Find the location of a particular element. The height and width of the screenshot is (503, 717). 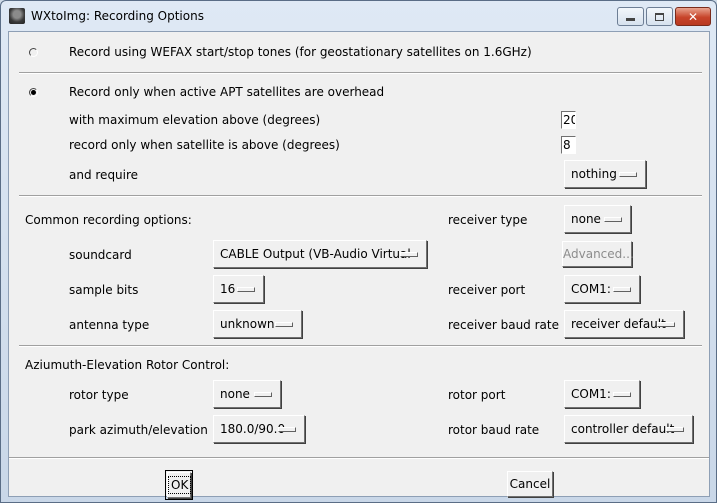

rotor-port-label: rotor port is located at coordinates (477, 395).